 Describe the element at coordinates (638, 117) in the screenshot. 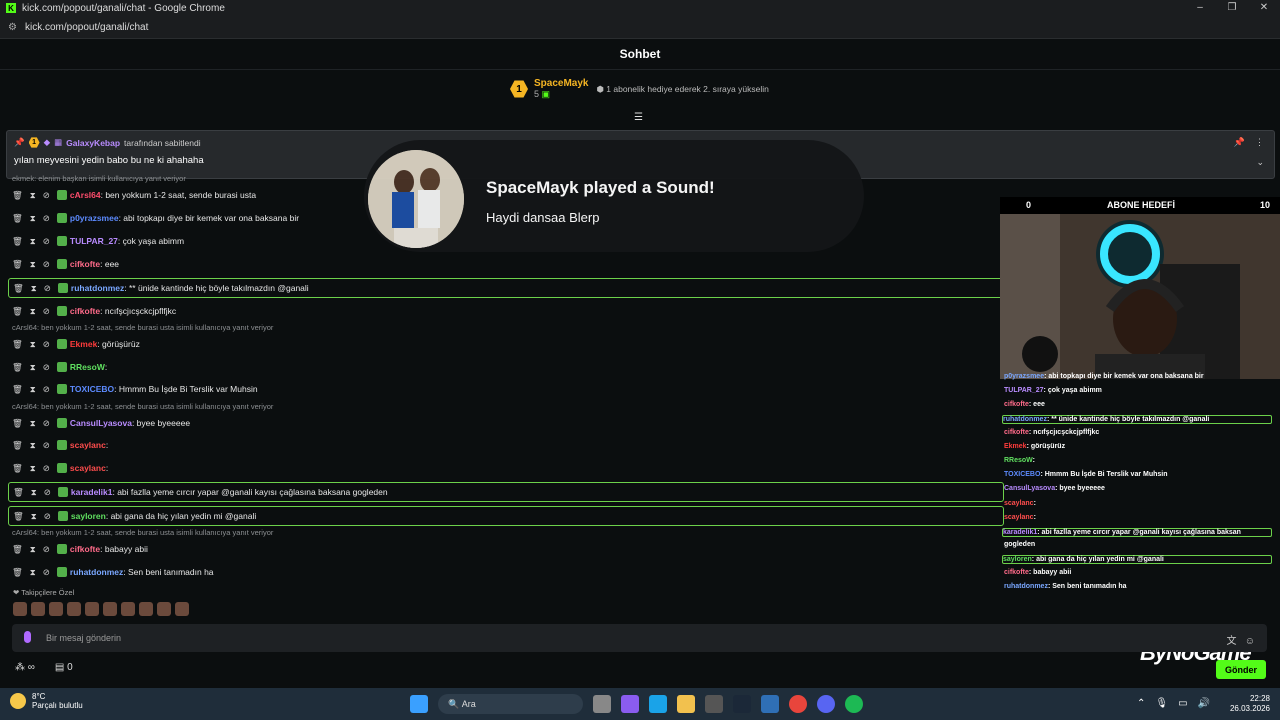

I see `collapse-menu-icon: ☰` at that location.